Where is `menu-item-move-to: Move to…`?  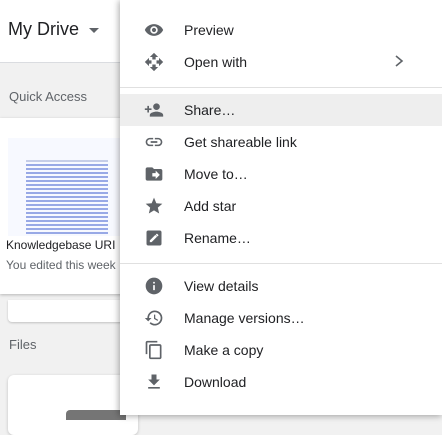 menu-item-move-to: Move to… is located at coordinates (281, 174).